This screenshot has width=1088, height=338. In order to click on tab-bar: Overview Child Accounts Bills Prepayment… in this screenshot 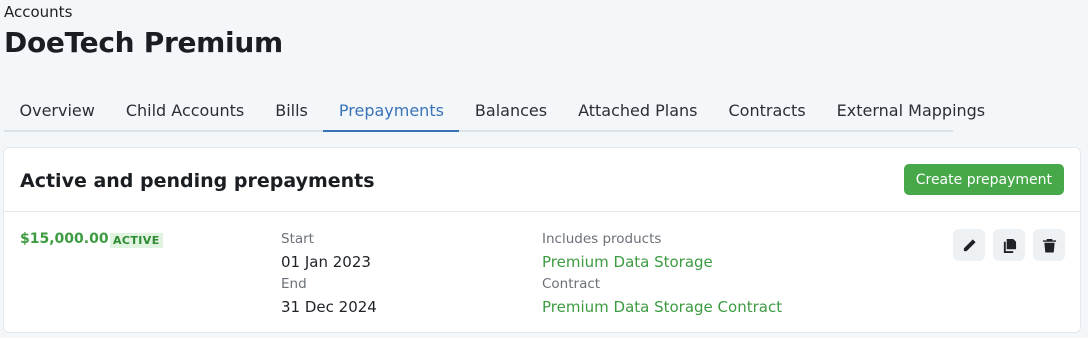, I will do `click(494, 112)`.